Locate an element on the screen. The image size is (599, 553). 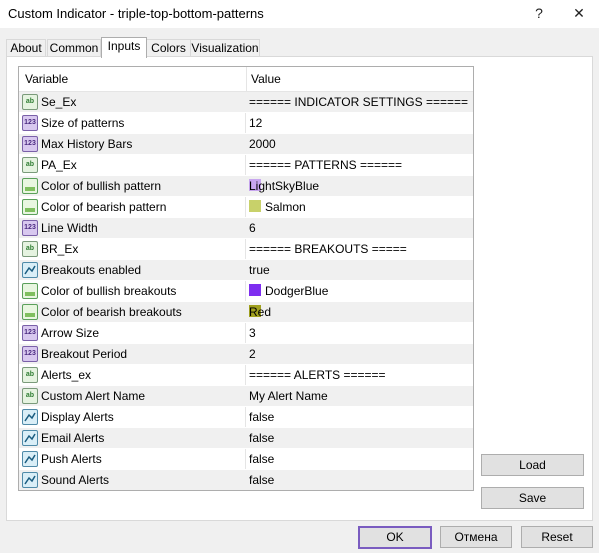
param-value: My Alert Name is located at coordinates (288, 396).